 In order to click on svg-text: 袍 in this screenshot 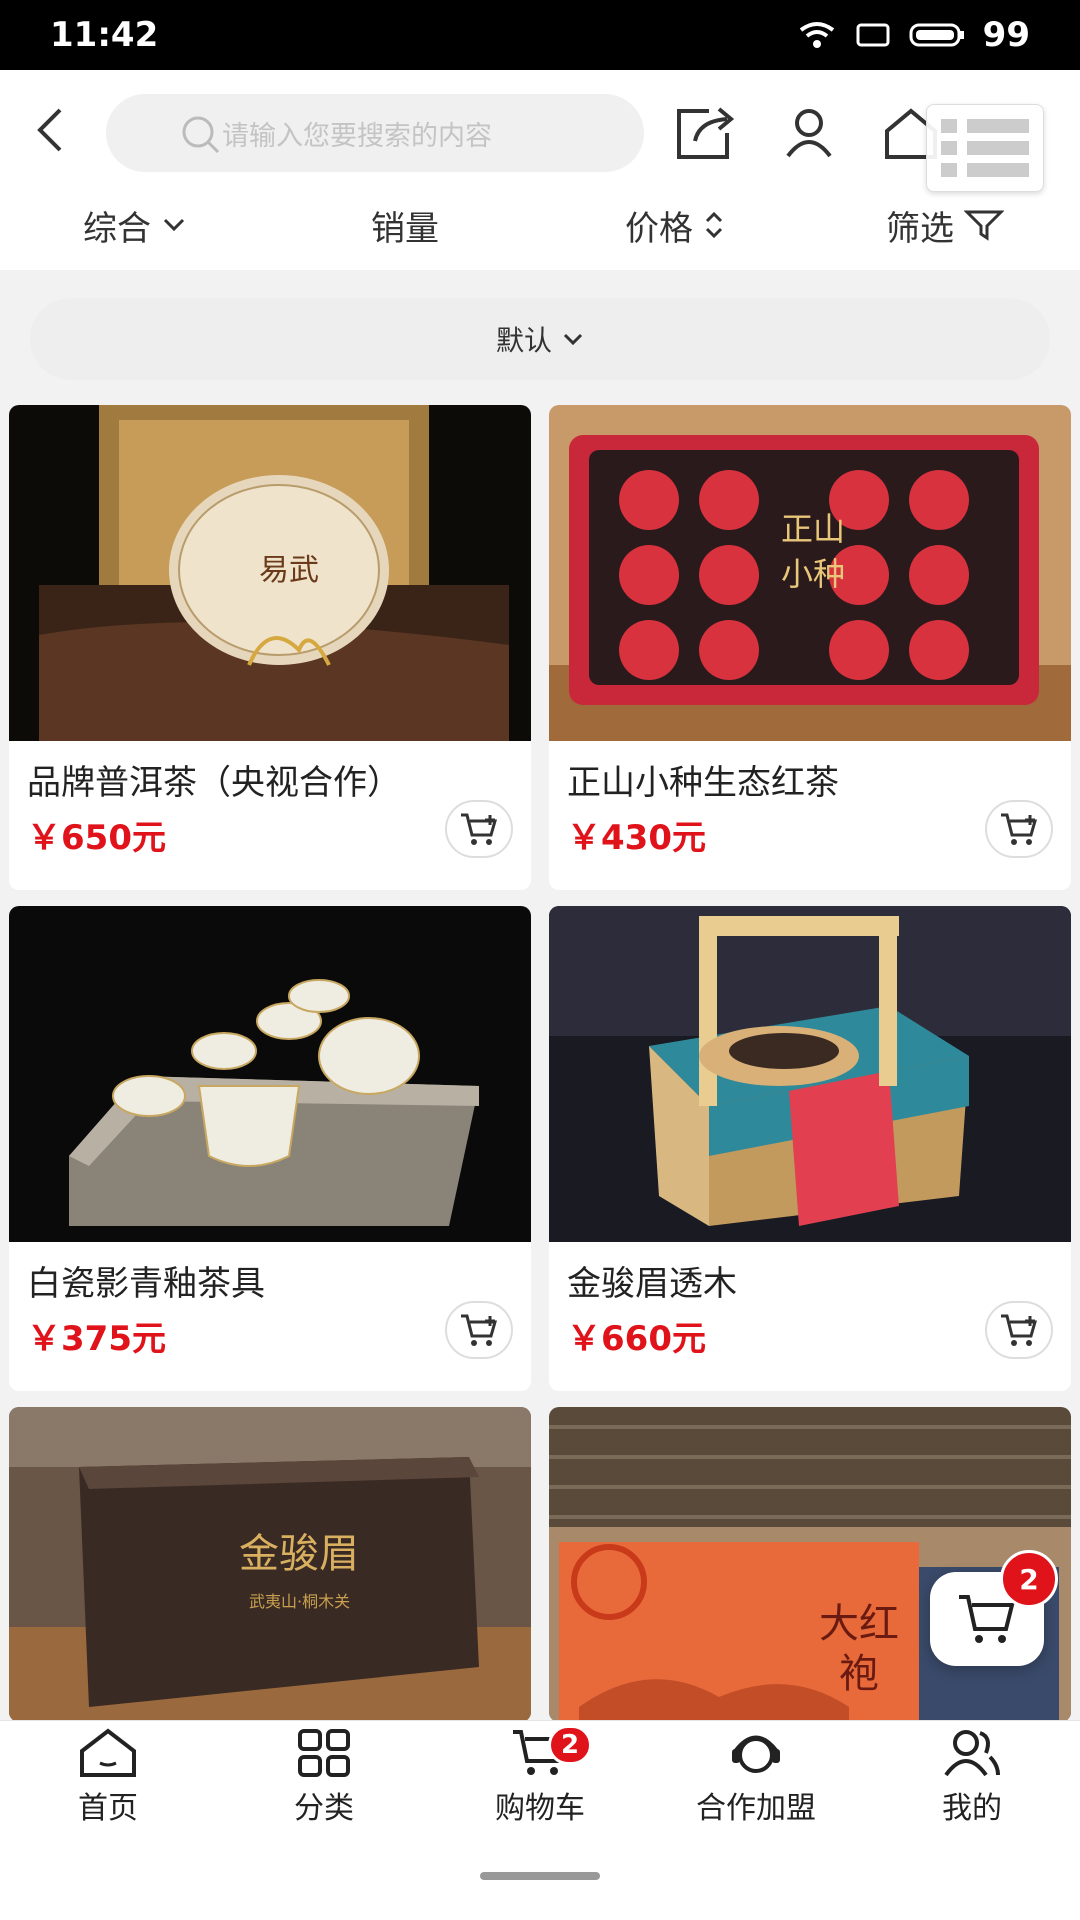, I will do `click(859, 1674)`.